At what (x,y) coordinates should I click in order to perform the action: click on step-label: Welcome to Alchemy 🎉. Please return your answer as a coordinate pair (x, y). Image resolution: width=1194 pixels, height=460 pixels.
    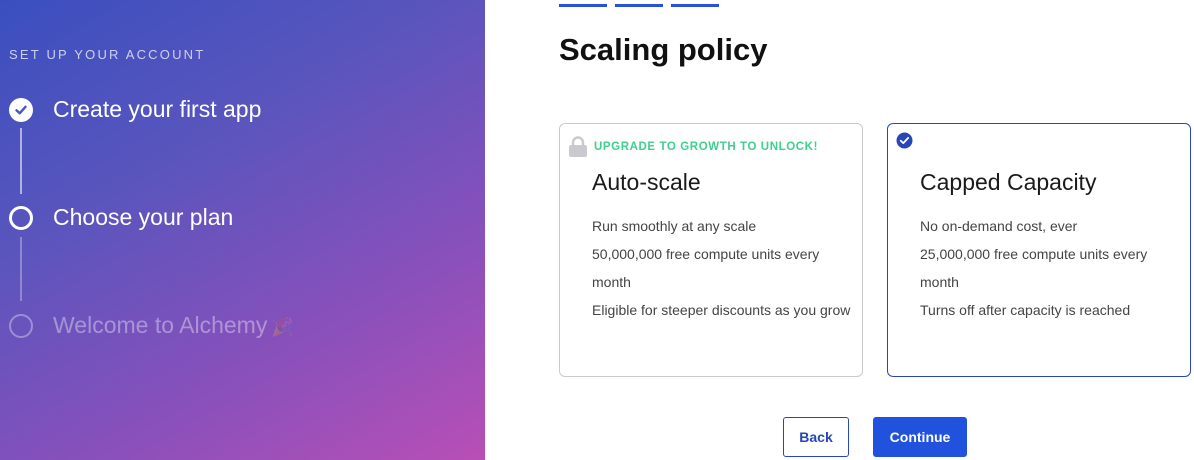
    Looking at the image, I should click on (173, 325).